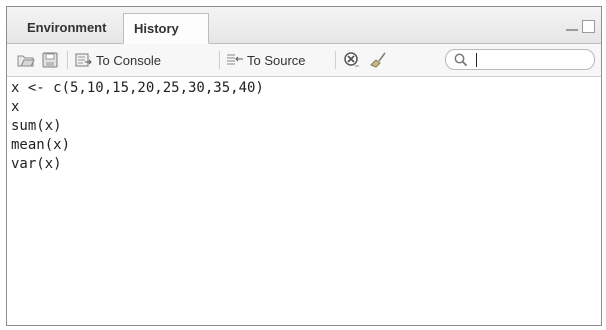  Describe the element at coordinates (129, 60) in the screenshot. I see `to-console-label: To Console` at that location.